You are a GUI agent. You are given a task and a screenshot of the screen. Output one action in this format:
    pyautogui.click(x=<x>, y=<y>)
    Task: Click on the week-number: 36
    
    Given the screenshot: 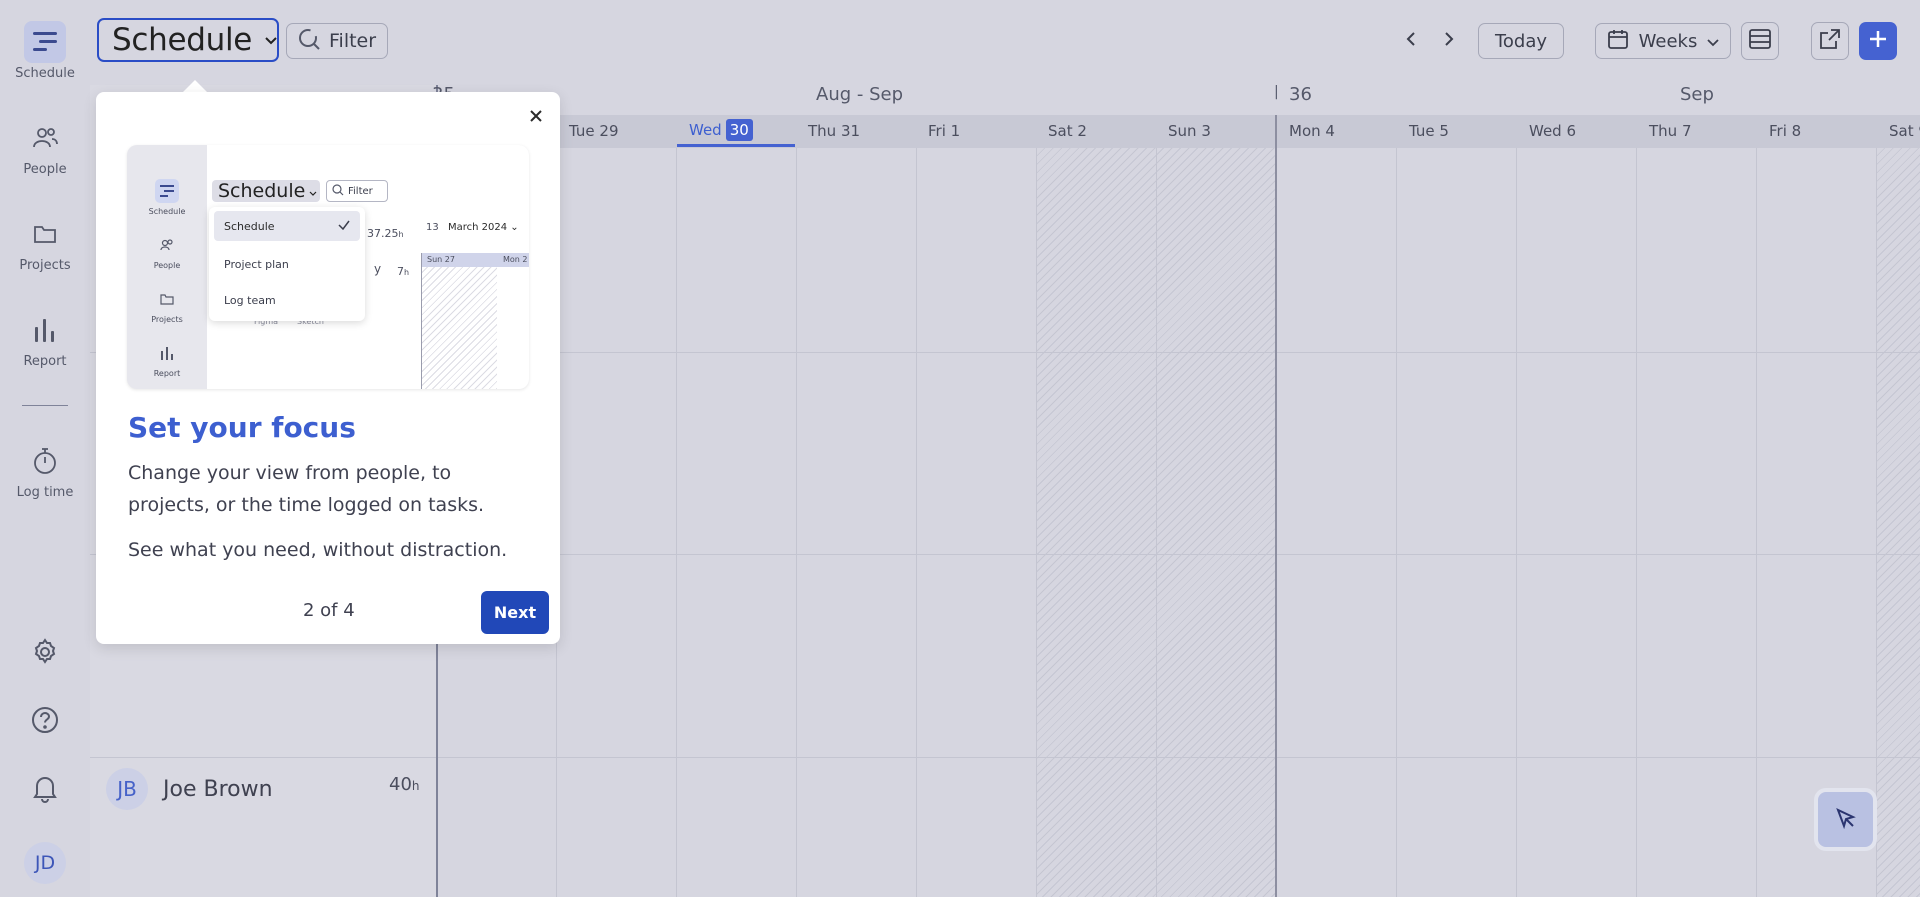 What is the action you would take?
    pyautogui.click(x=1300, y=94)
    